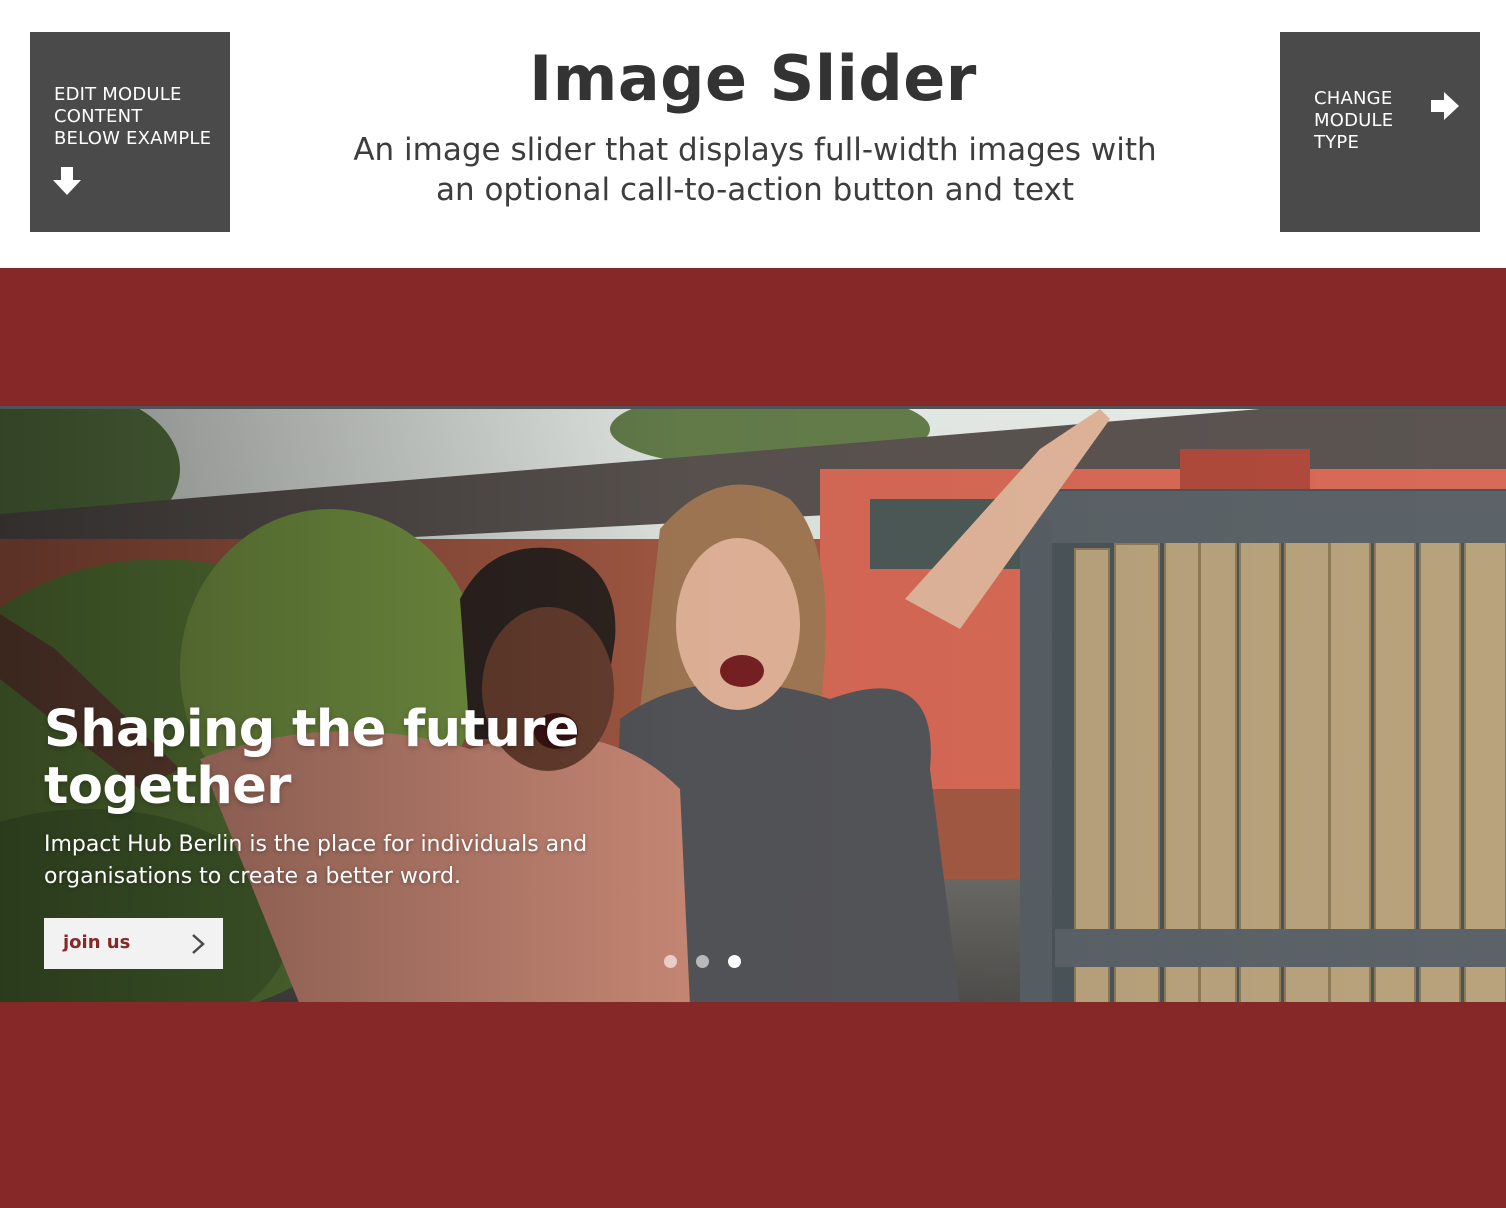 This screenshot has width=1506, height=1208. What do you see at coordinates (311, 758) in the screenshot?
I see `slide-heading: Shaping the future together` at bounding box center [311, 758].